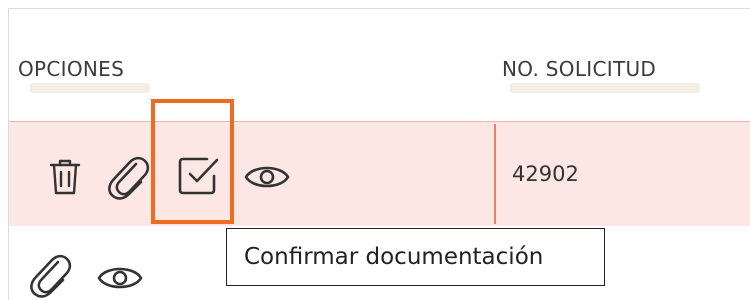  I want to click on focus-highlight-box, so click(192, 161).